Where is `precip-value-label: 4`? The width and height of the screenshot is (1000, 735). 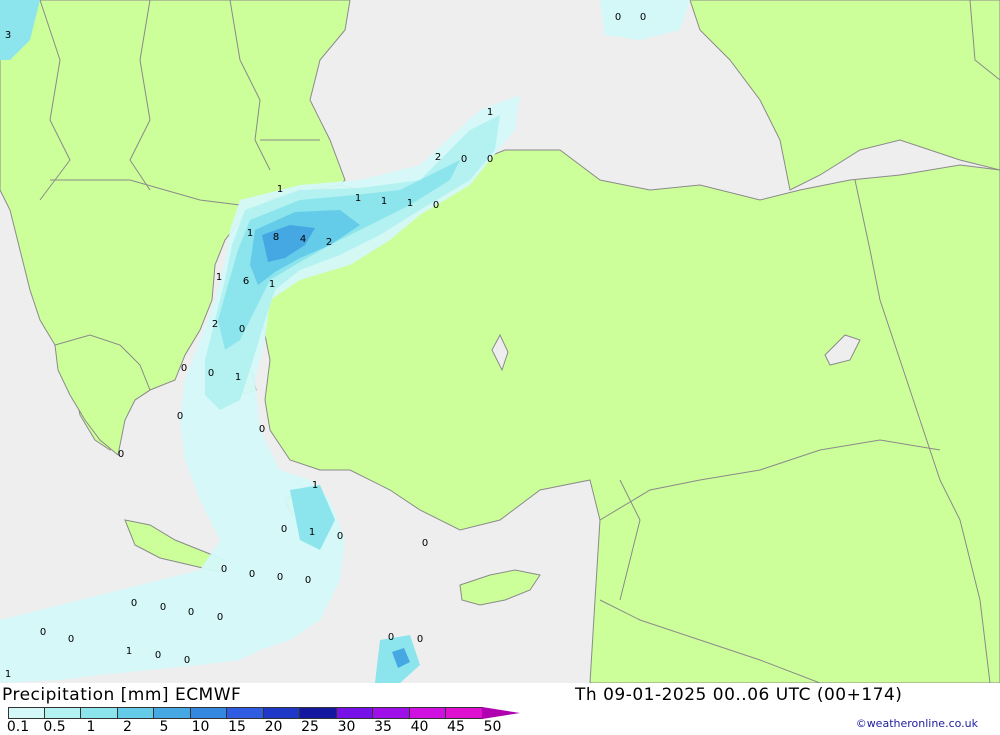 precip-value-label: 4 is located at coordinates (303, 239).